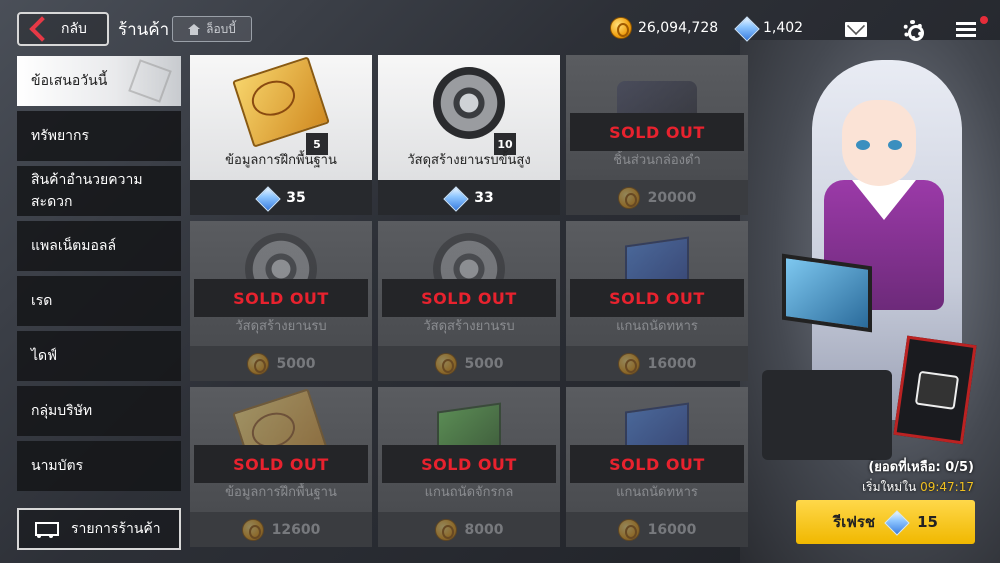  I want to click on sidebar-item-dive: ไดฟ์, so click(99, 356).